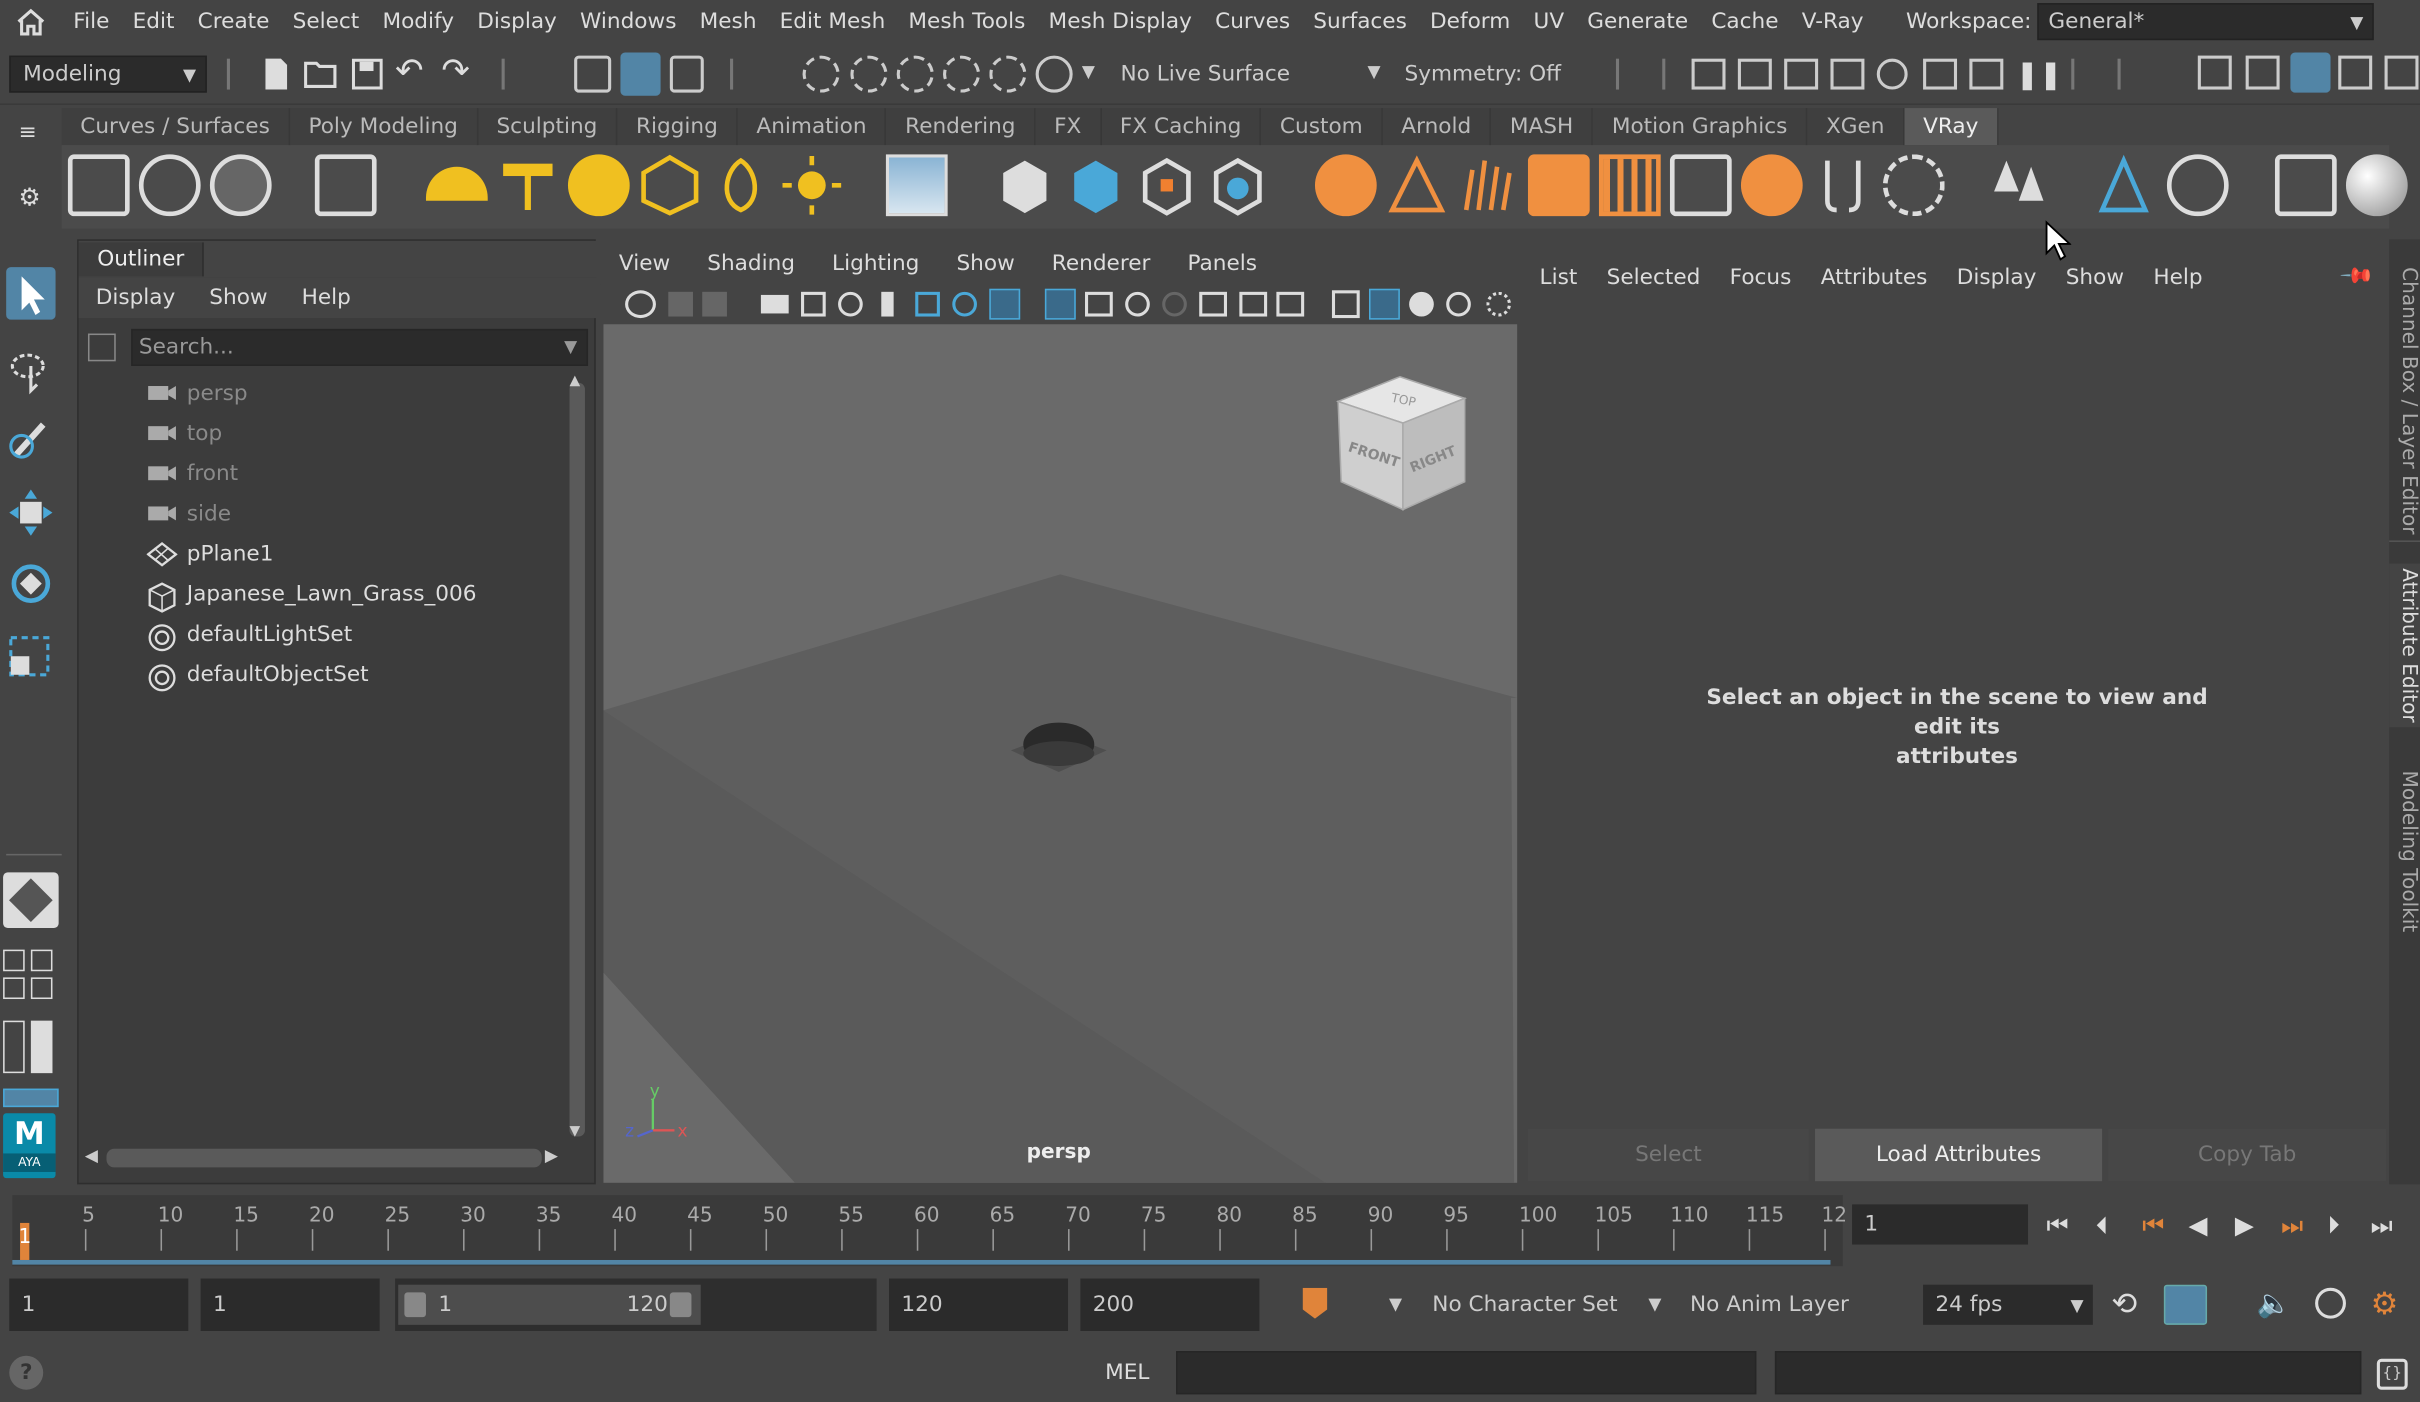 This screenshot has height=1402, width=2420. I want to click on outliner-menu-help: Help, so click(326, 298).